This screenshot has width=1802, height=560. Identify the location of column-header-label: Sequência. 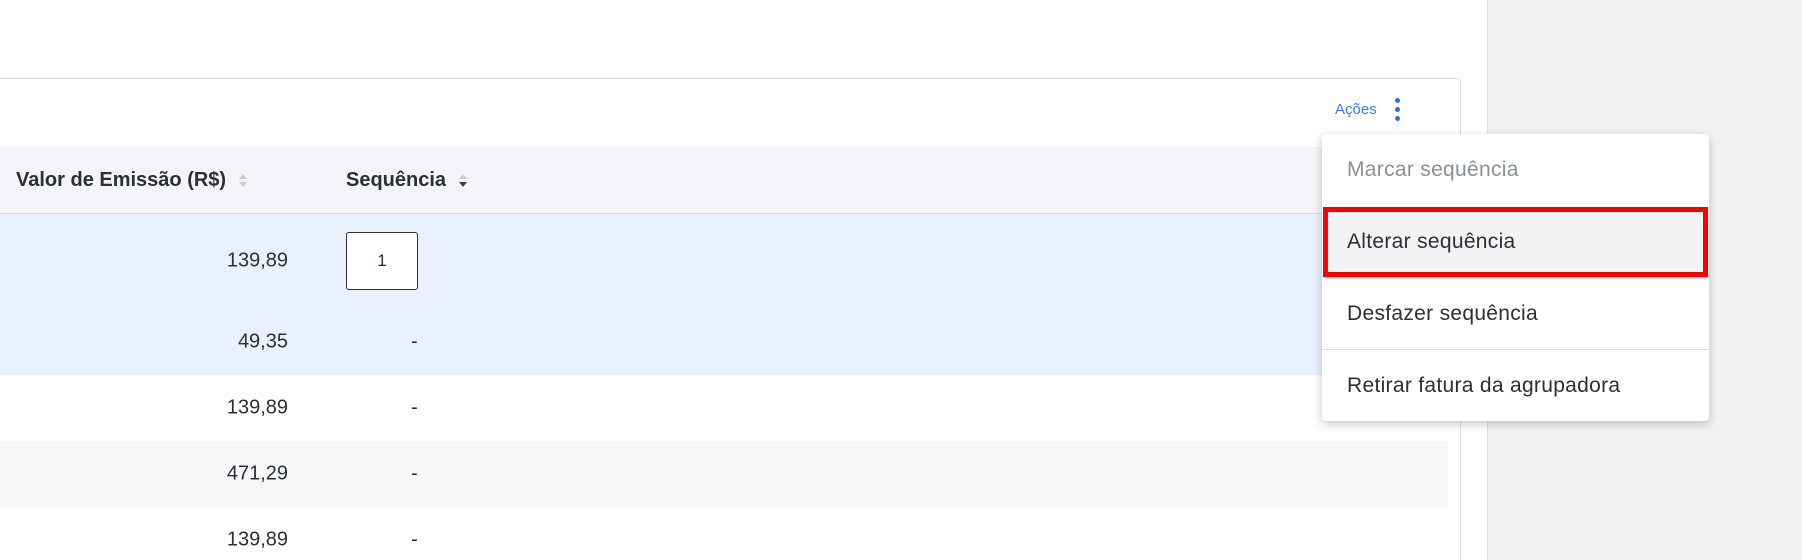
(396, 180).